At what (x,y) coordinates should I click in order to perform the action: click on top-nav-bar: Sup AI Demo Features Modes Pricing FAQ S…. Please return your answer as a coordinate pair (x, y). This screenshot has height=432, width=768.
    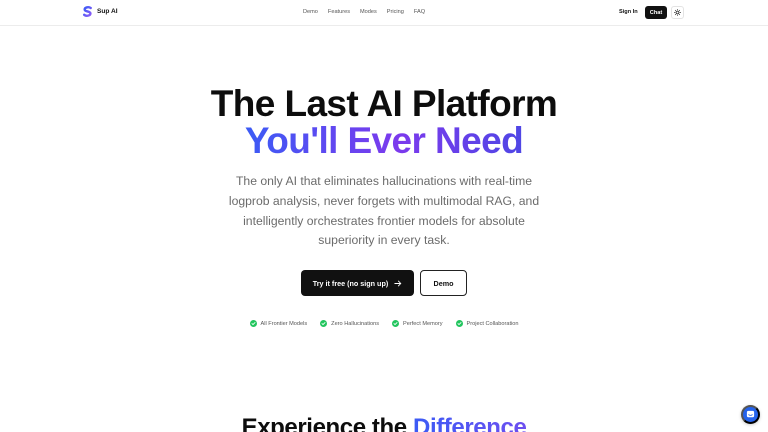
    Looking at the image, I should click on (384, 13).